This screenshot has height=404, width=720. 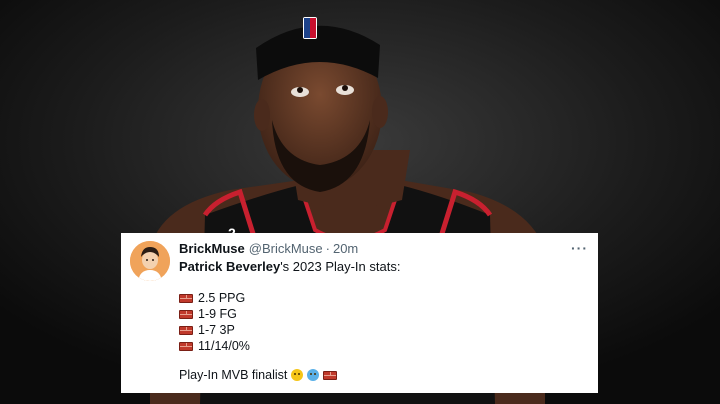 What do you see at coordinates (297, 375) in the screenshot?
I see `face-with-steam-icon` at bounding box center [297, 375].